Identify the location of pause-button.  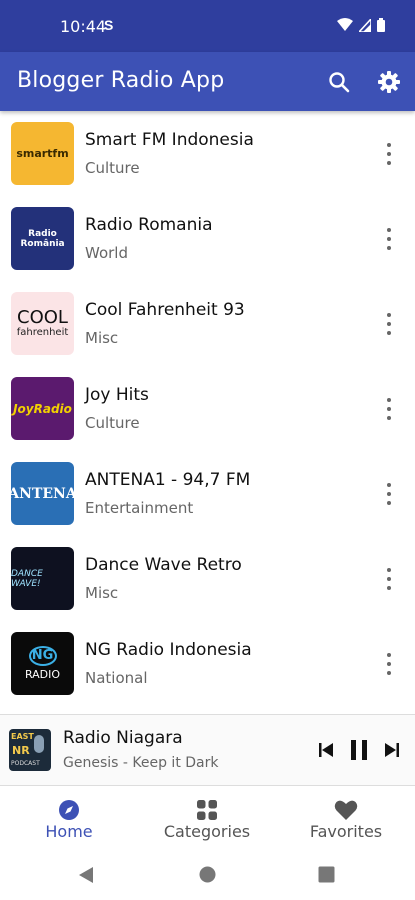
(359, 750).